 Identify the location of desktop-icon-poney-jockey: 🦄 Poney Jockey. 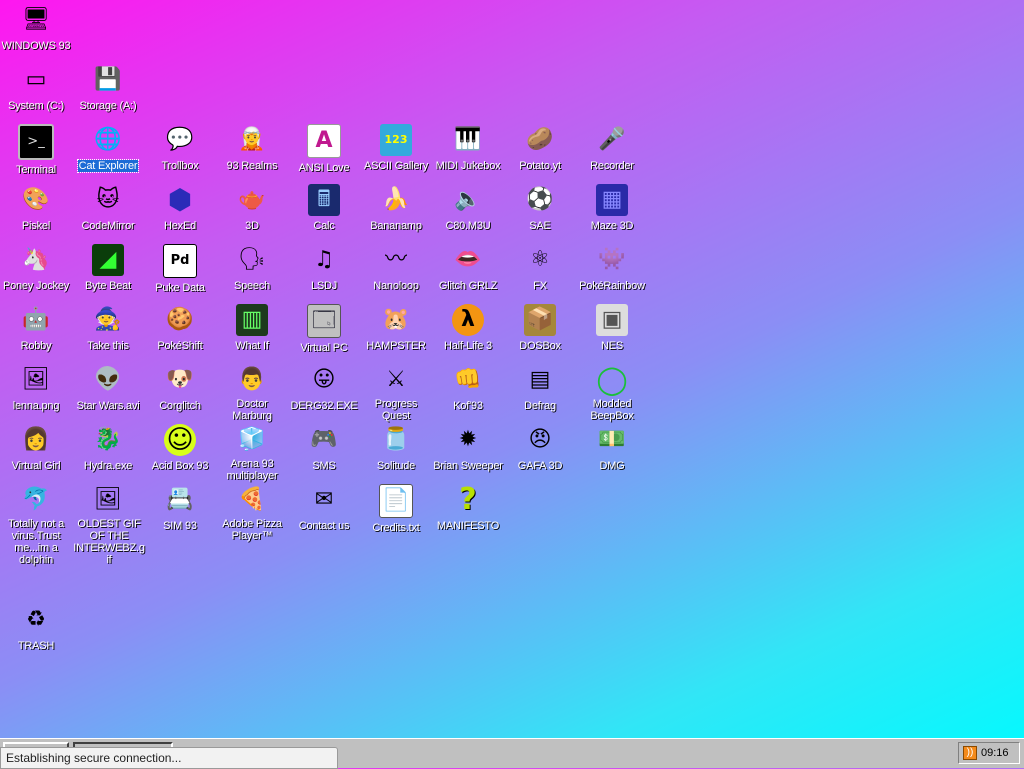
(36, 269).